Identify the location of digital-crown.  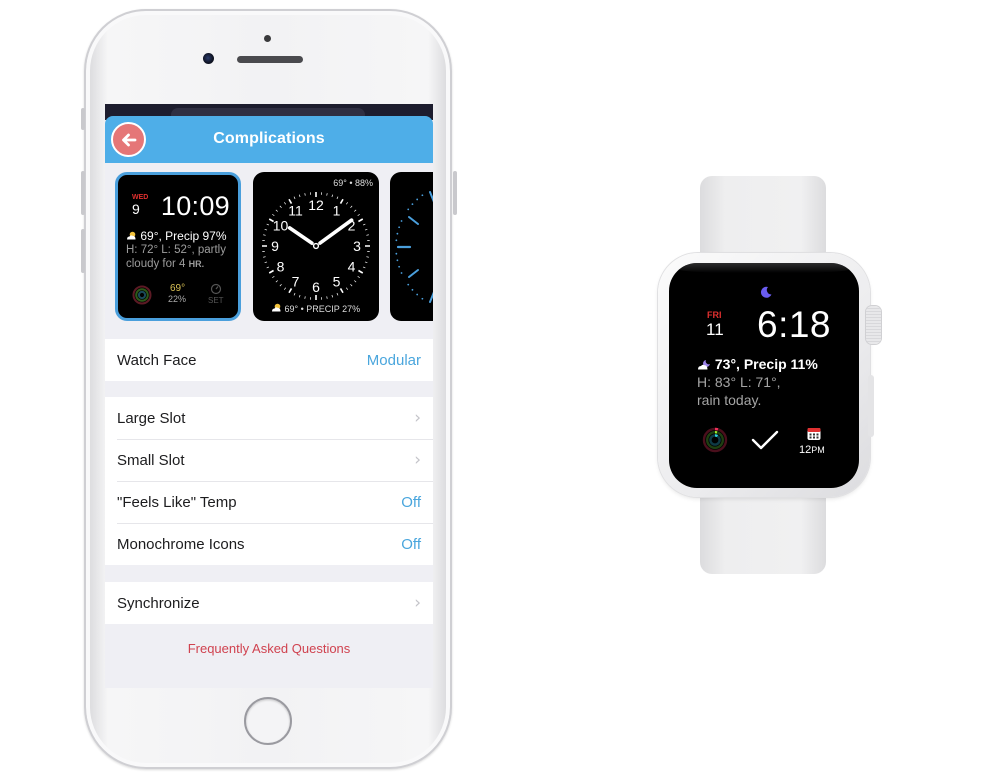
(873, 325).